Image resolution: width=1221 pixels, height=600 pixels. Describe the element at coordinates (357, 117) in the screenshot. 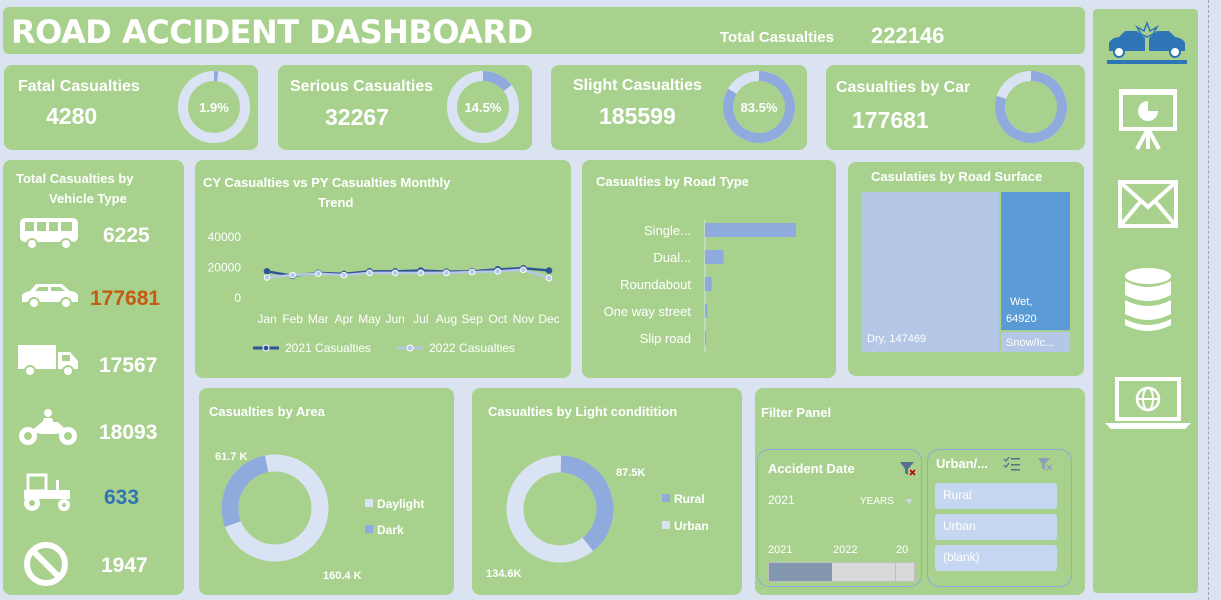

I see `kpi-value: 32267` at that location.